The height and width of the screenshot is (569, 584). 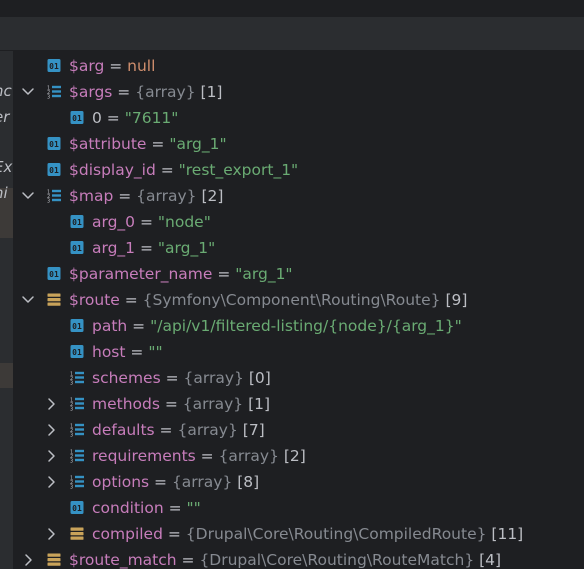 I want to click on variable-row: 01 0 = "7611", so click(x=299, y=118).